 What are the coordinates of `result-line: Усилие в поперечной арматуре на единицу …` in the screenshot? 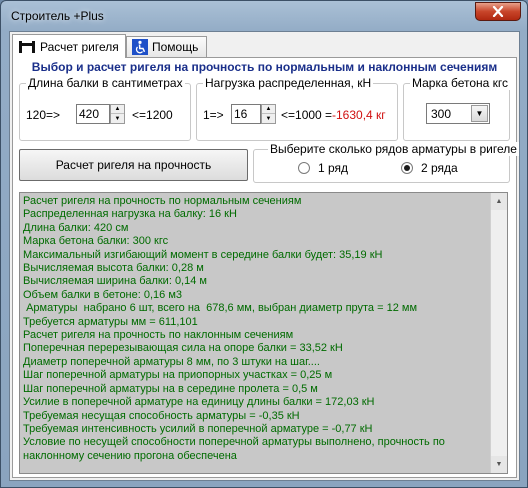 It's located at (199, 402).